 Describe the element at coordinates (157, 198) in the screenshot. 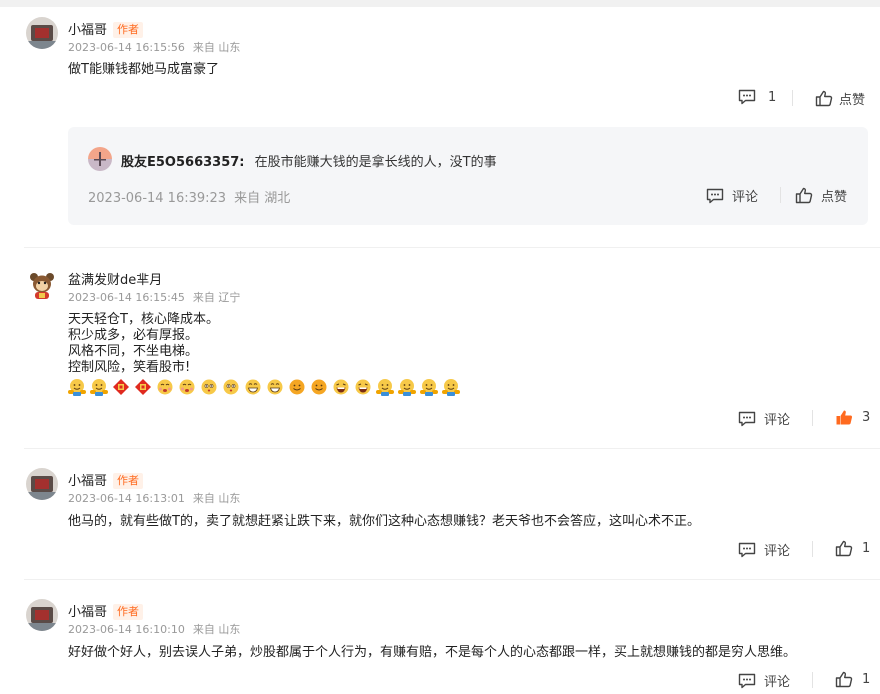

I see `reply-timestamp: 2023-06-14 16:39:23` at that location.